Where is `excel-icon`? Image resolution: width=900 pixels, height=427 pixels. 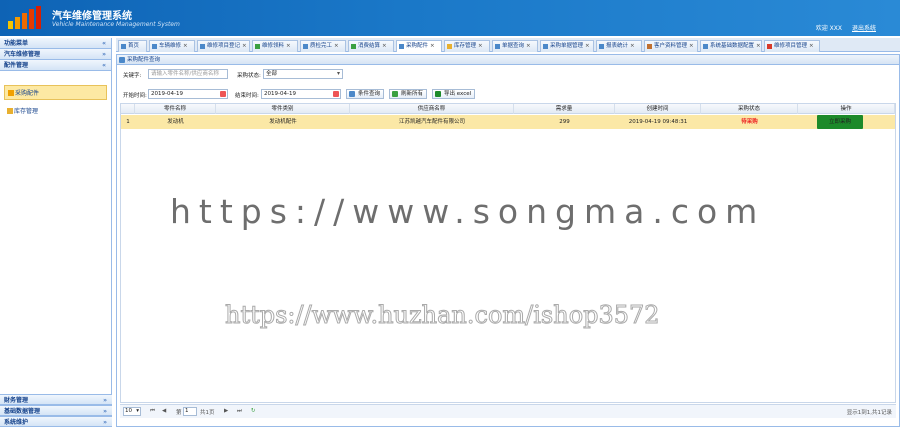
excel-icon is located at coordinates (438, 94).